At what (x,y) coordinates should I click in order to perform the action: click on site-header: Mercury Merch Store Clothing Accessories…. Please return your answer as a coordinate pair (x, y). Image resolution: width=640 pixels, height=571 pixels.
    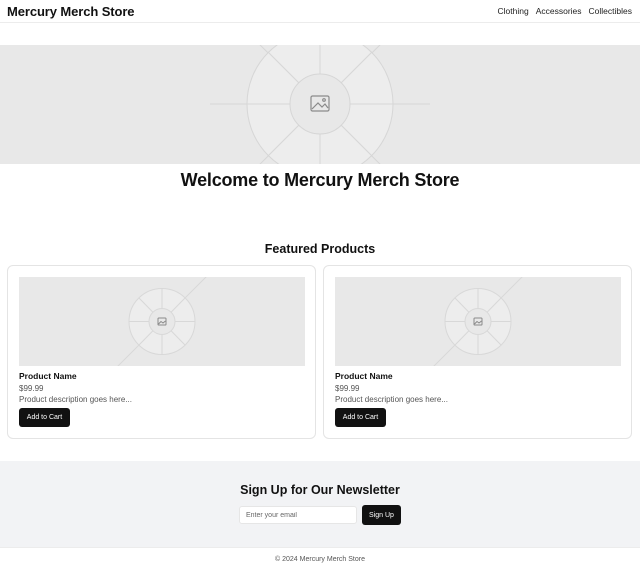
    Looking at the image, I should click on (320, 11).